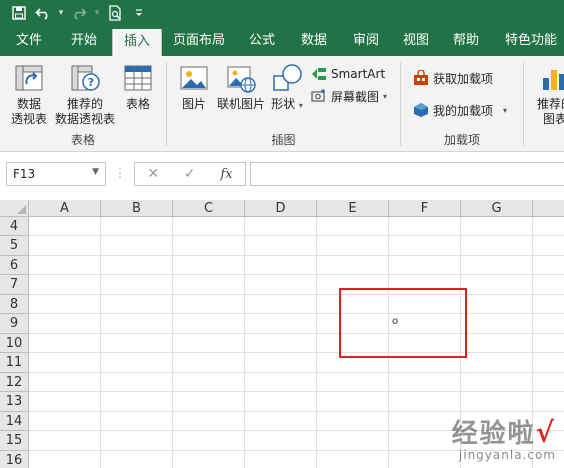 This screenshot has height=468, width=564. I want to click on pivot-table-label-2: 透视表, so click(28, 119).